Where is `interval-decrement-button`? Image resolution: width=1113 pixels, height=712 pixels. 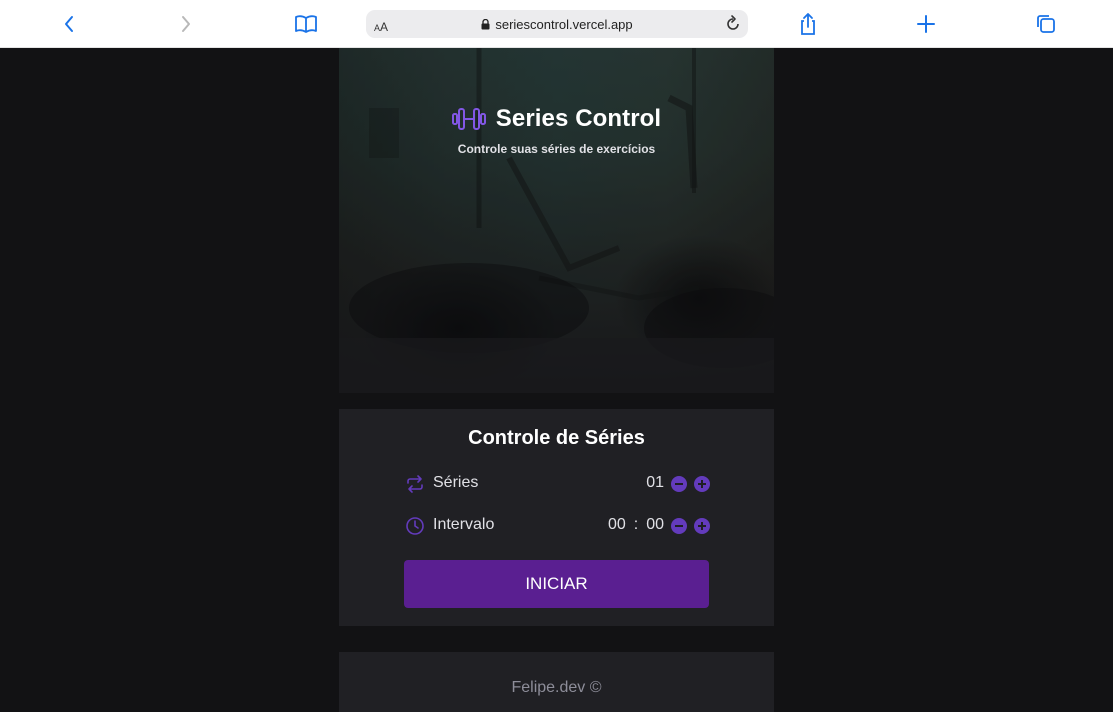
interval-decrement-button is located at coordinates (679, 526).